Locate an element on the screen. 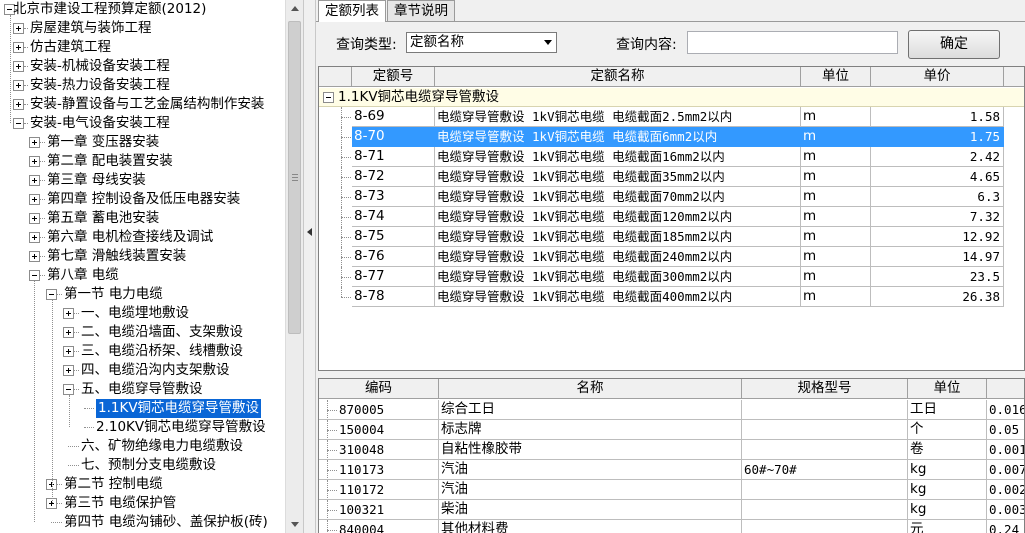 This screenshot has width=1025, height=533. tree-node: 安装-热力设备安装工程 is located at coordinates (142, 85).